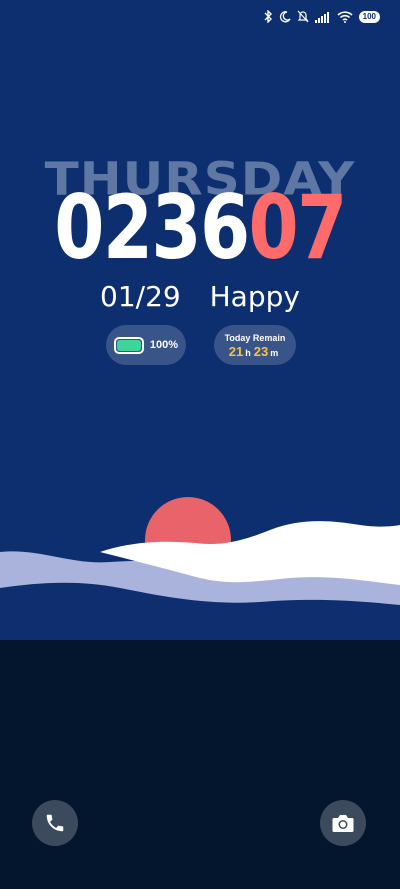  I want to click on remain-hours: 21, so click(236, 351).